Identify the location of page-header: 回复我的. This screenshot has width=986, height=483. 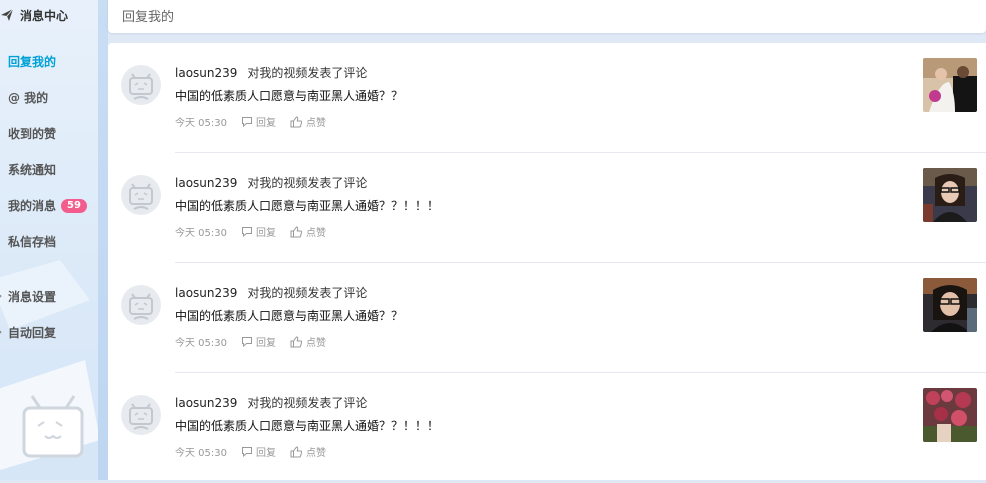
(547, 16).